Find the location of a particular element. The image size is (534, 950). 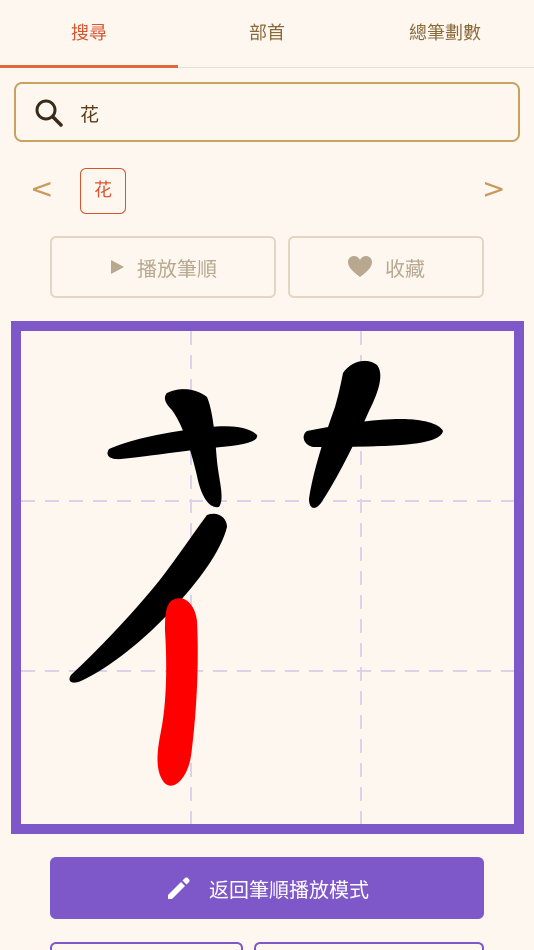

current-char-chip: 花 is located at coordinates (103, 191).